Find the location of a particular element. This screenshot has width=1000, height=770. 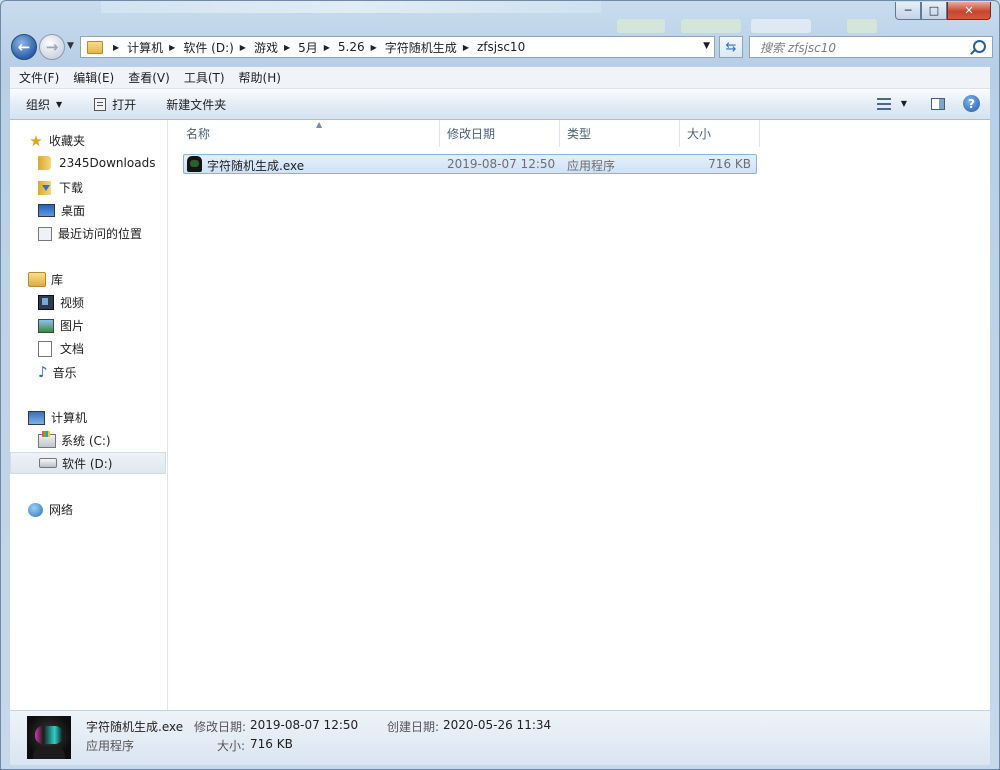

background-tab is located at coordinates (641, 26).